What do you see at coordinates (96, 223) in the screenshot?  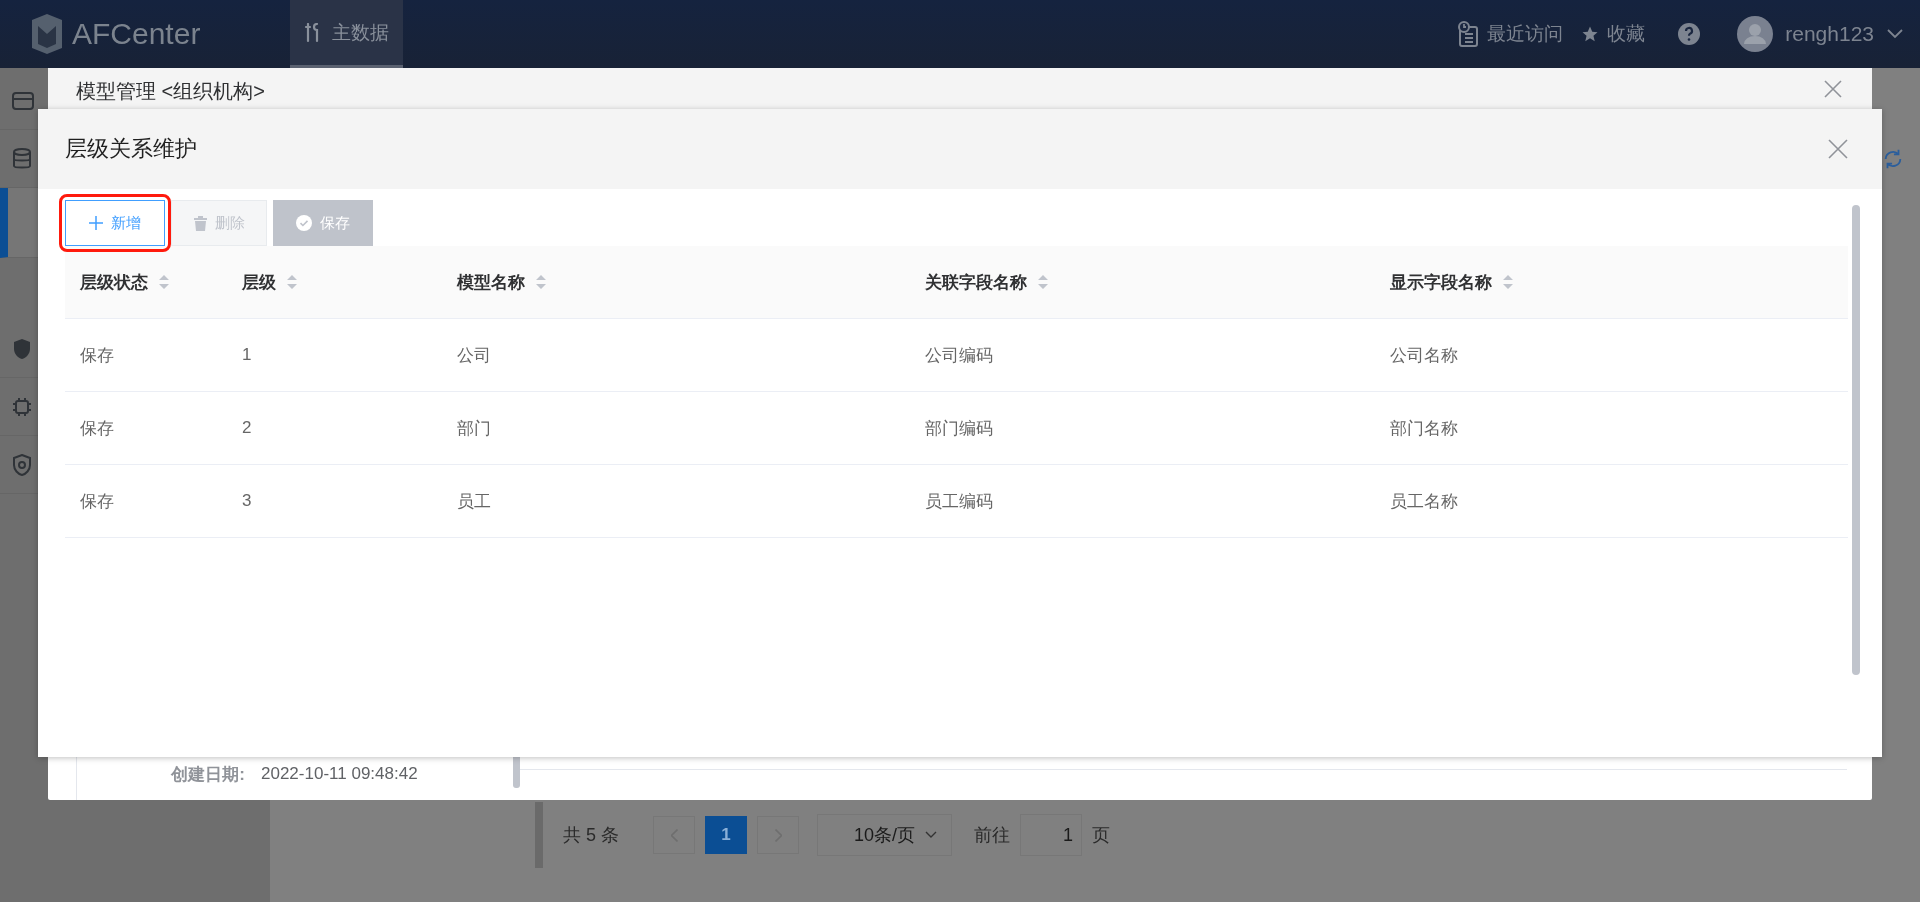 I see `plus-icon` at bounding box center [96, 223].